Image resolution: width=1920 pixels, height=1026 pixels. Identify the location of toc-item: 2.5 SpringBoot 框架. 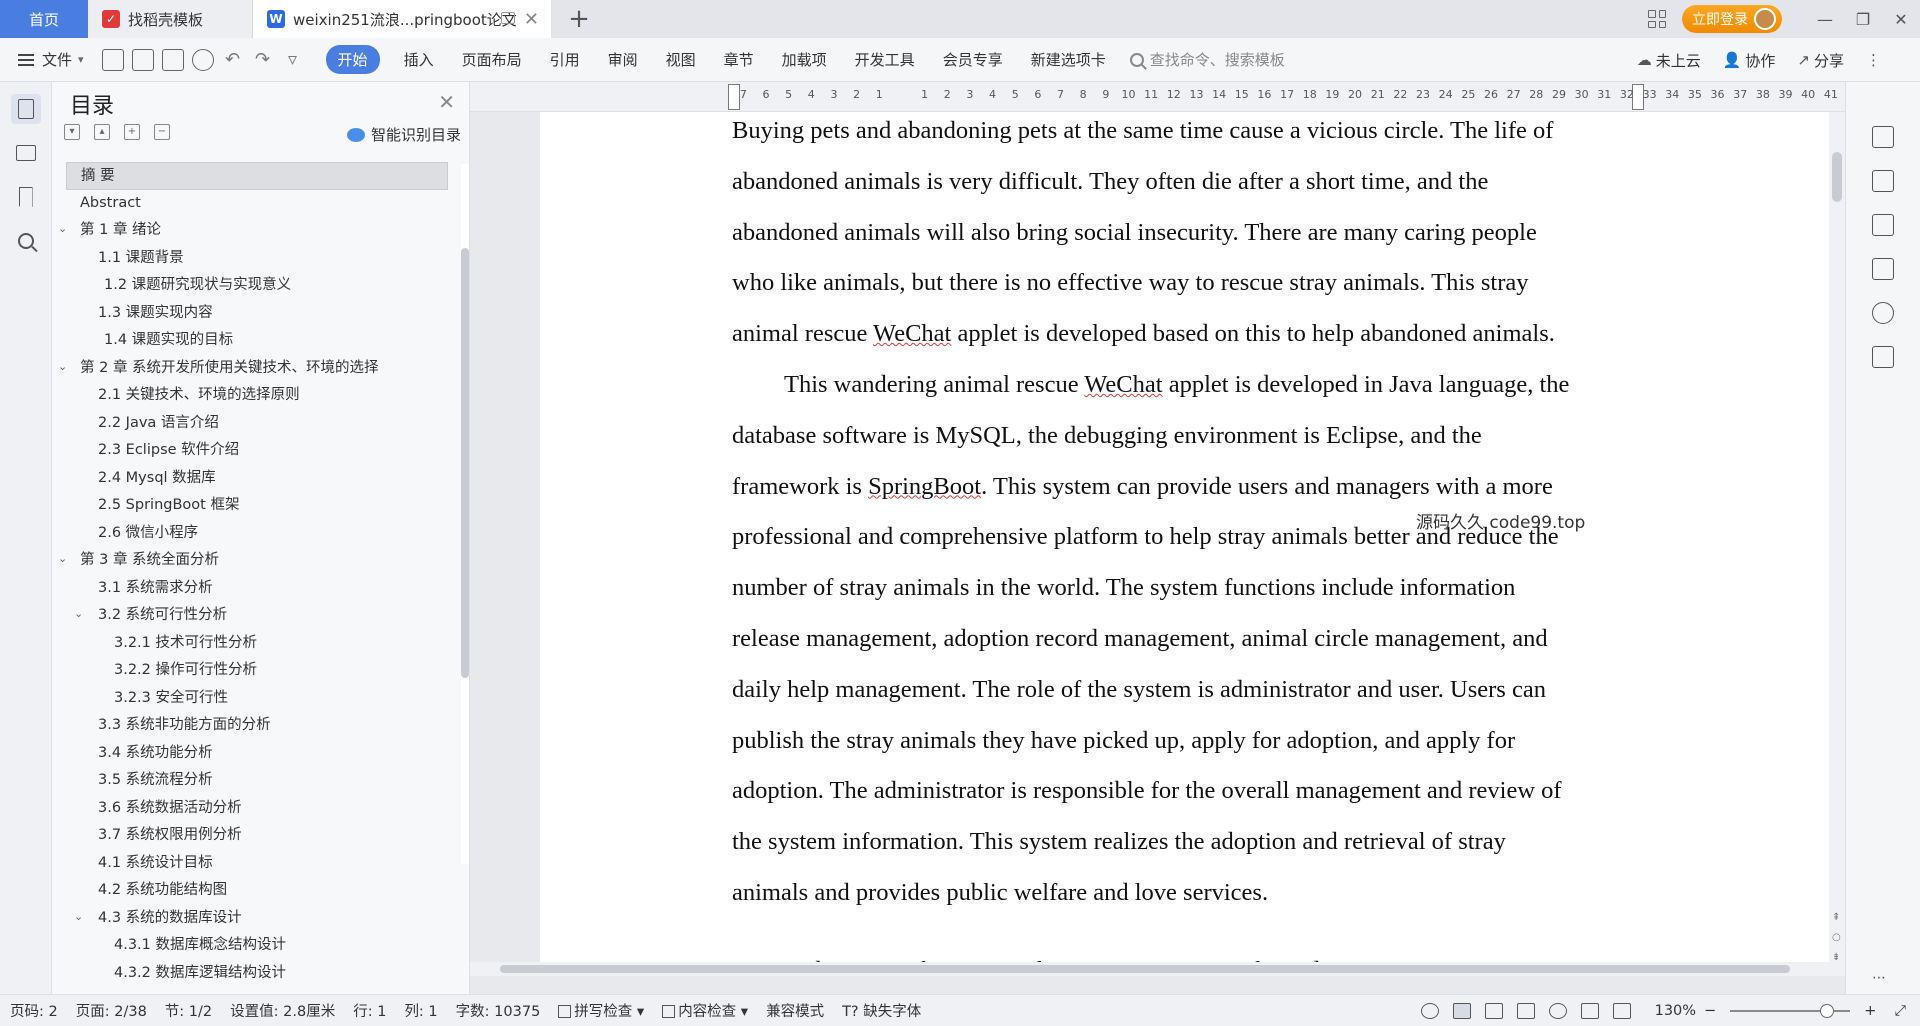
(257, 506).